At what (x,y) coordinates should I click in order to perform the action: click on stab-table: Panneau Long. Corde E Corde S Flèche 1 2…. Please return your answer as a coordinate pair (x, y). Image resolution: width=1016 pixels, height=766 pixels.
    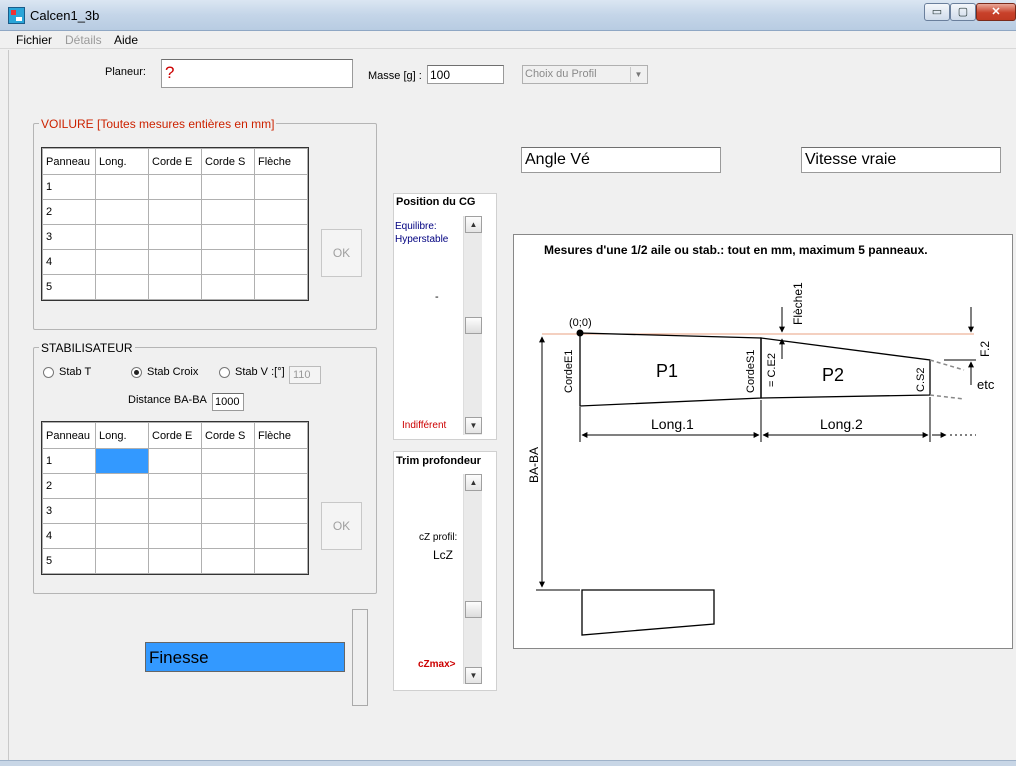
    Looking at the image, I should click on (175, 498).